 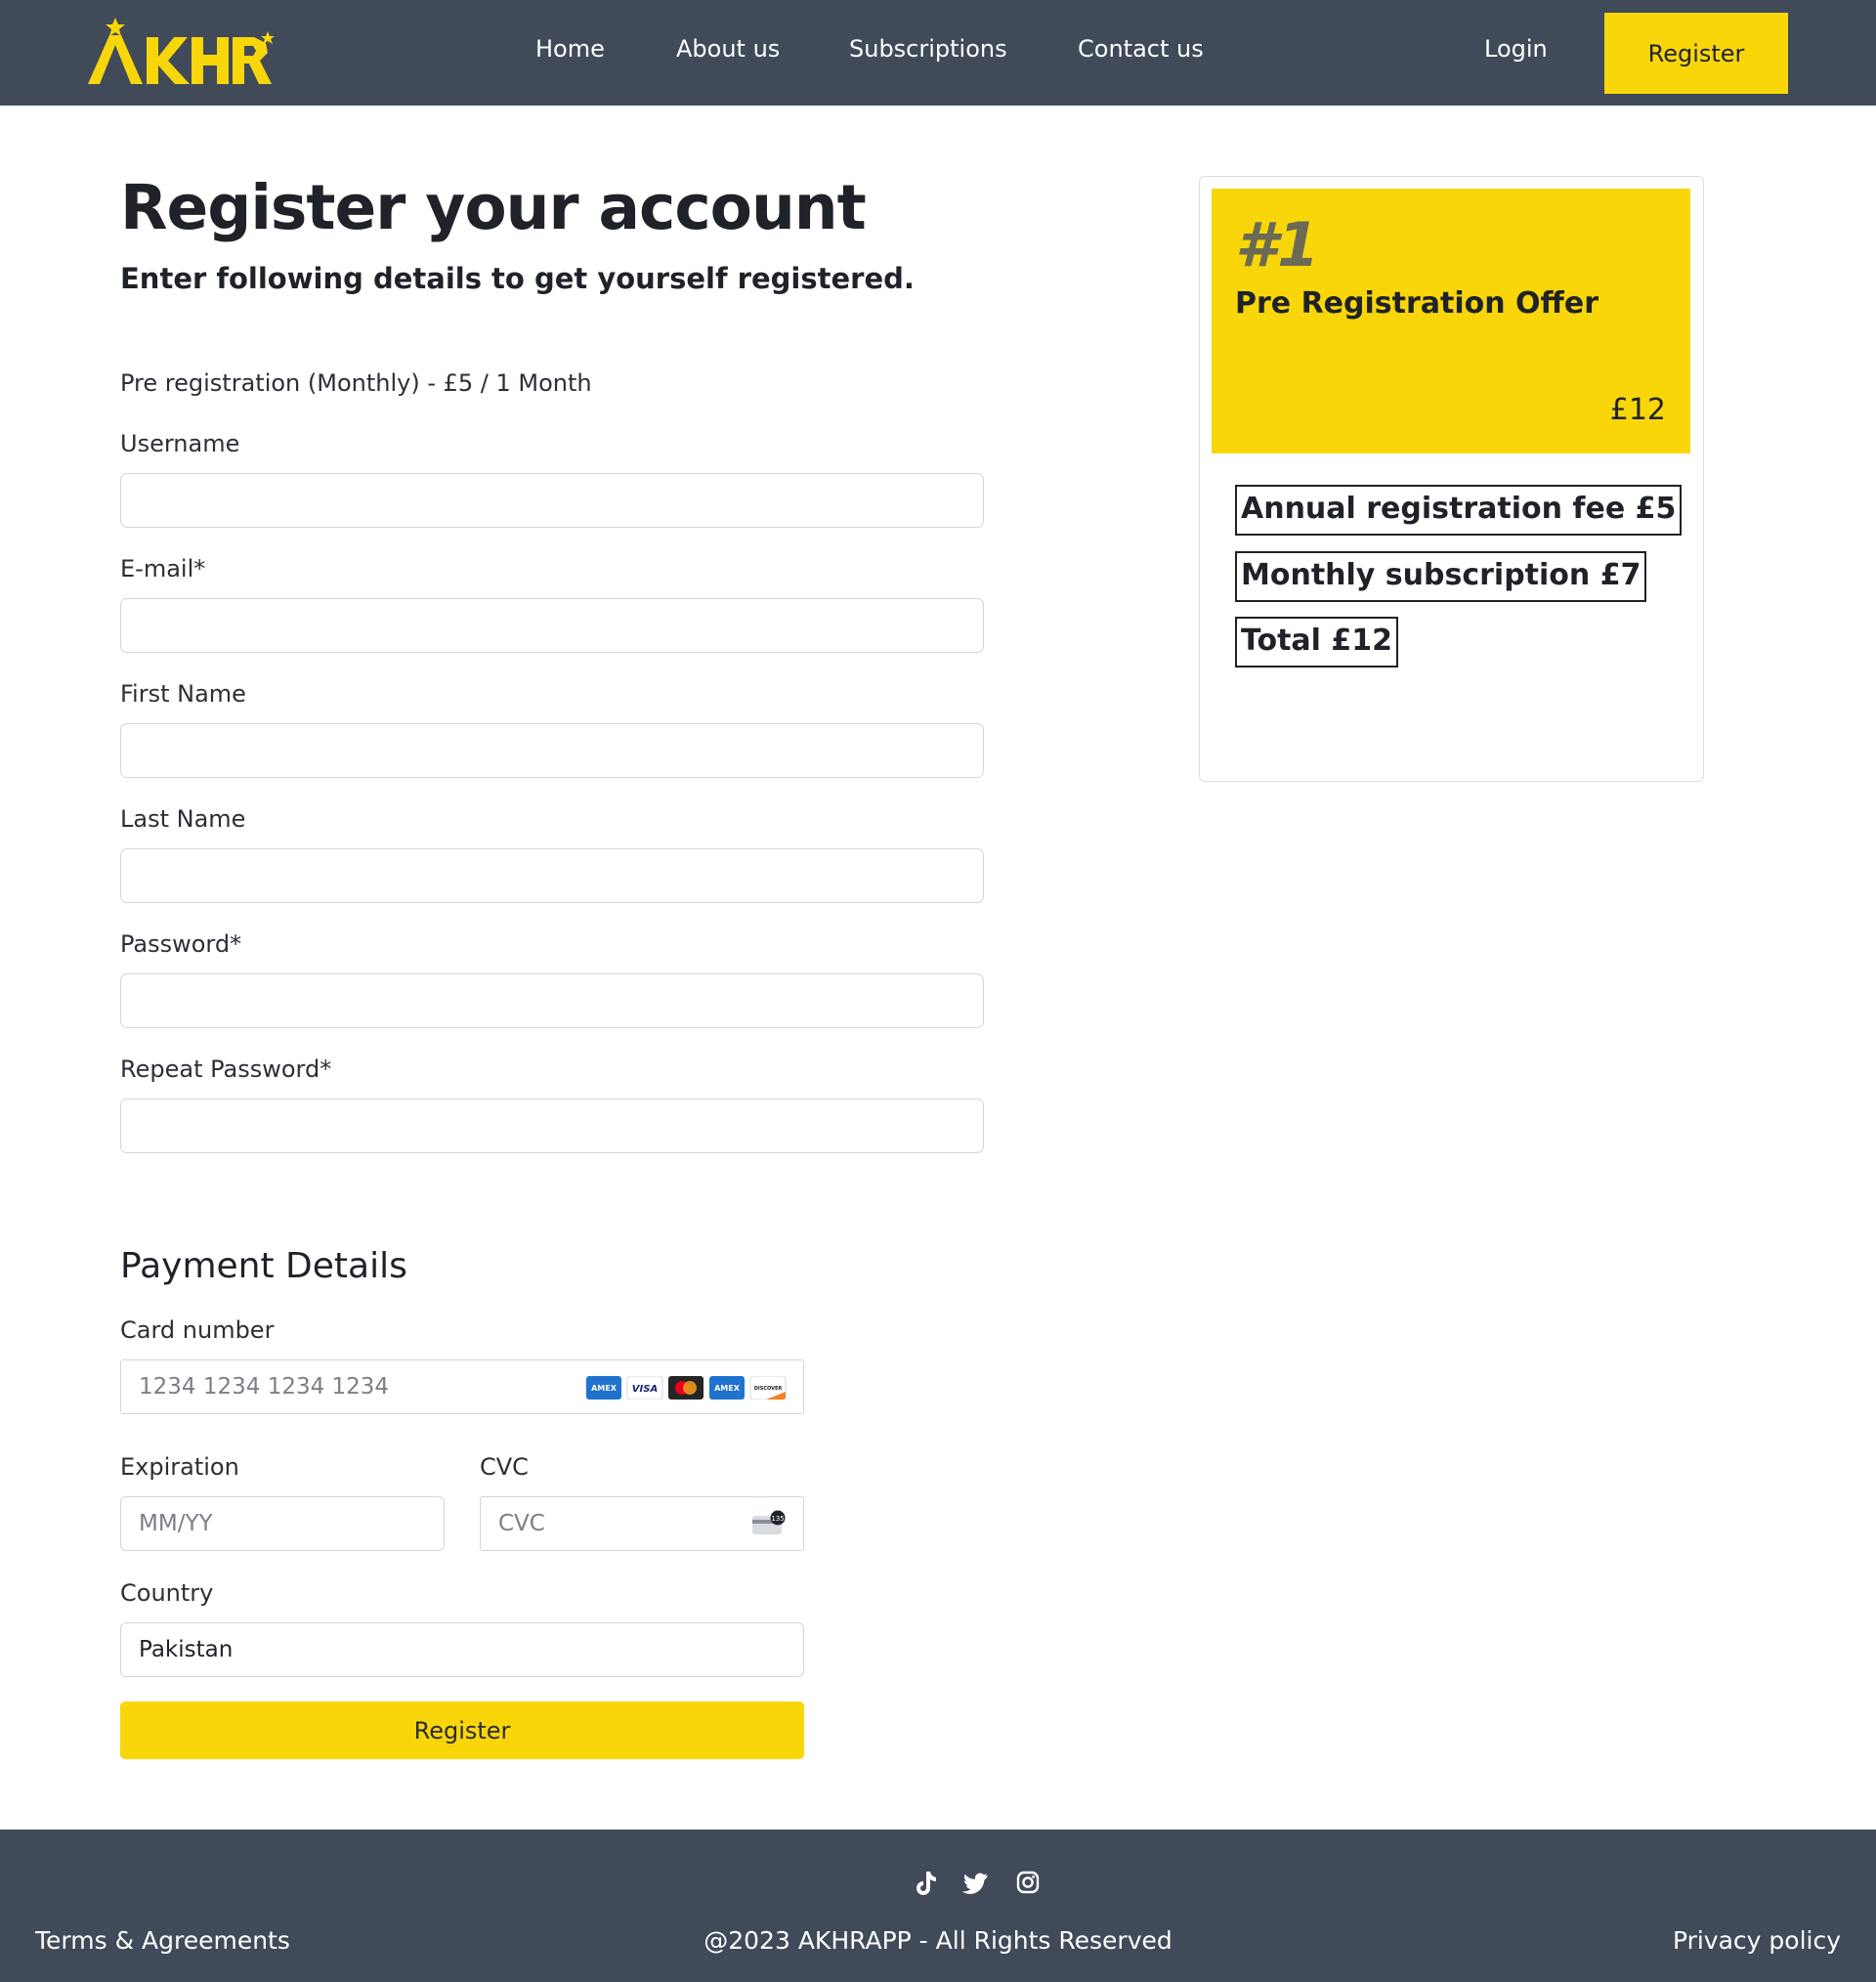 I want to click on expiration-label: Expiration, so click(x=179, y=1467).